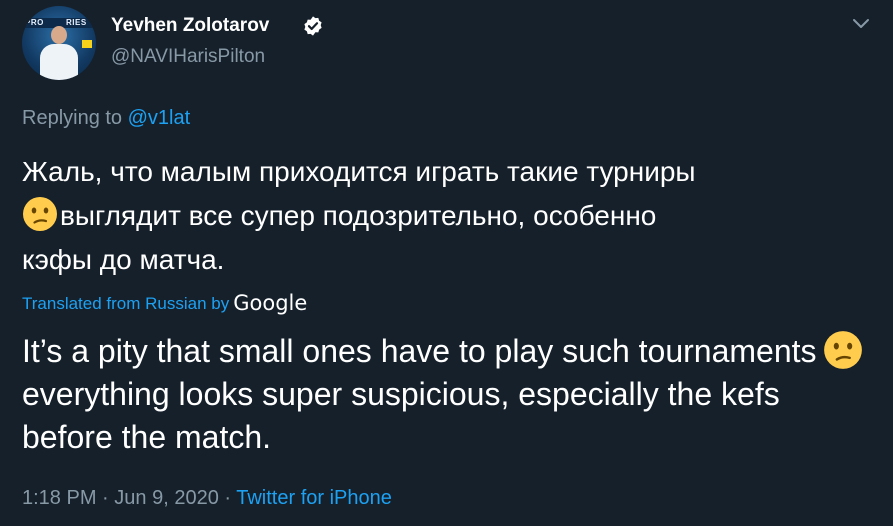 This screenshot has width=893, height=526. What do you see at coordinates (314, 498) in the screenshot?
I see `tweet-source-link: Twitter for iPhone` at bounding box center [314, 498].